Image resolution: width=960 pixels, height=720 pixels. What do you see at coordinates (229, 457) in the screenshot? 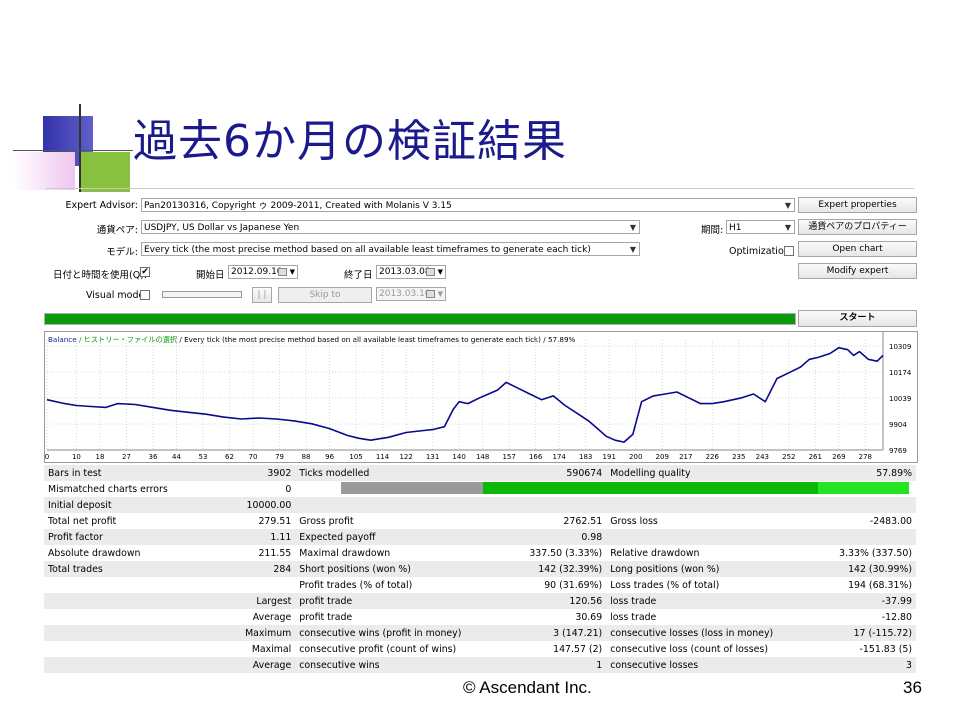
I see `chart-x-tick-label: 62` at bounding box center [229, 457].